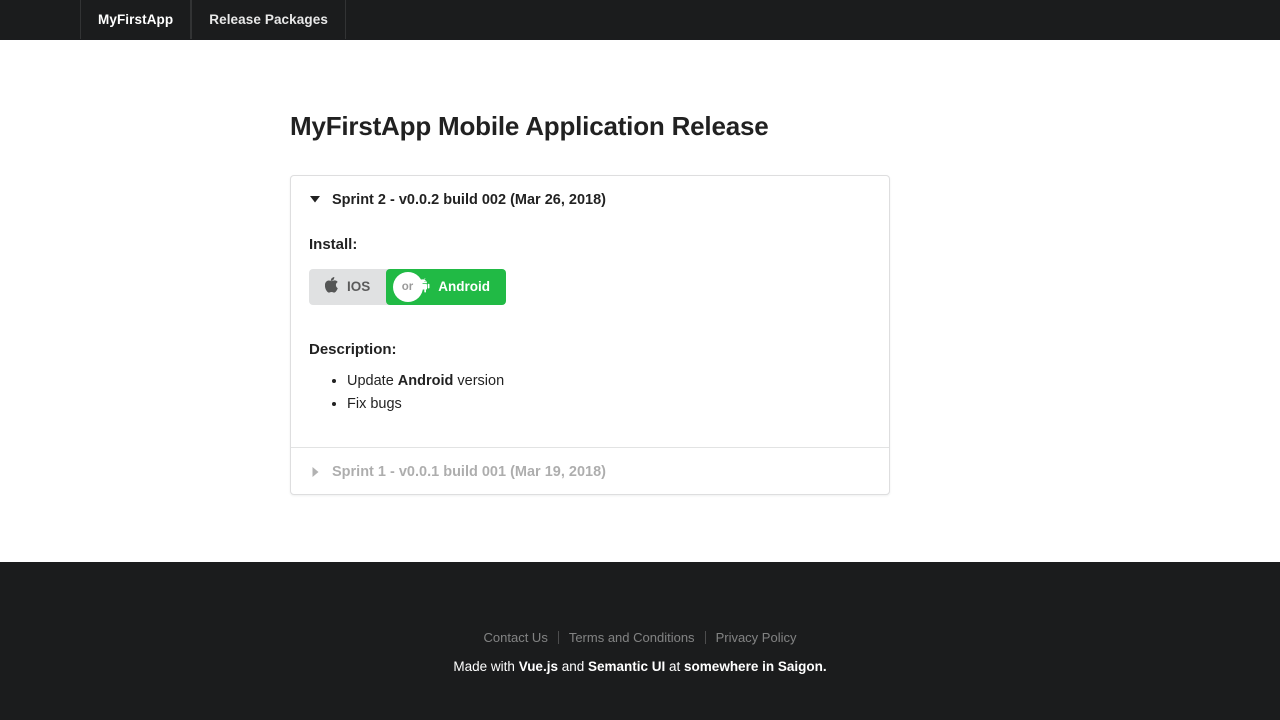 The height and width of the screenshot is (720, 1280). What do you see at coordinates (632, 637) in the screenshot?
I see `footer-link-terms-and-conditions: Terms and Conditions` at bounding box center [632, 637].